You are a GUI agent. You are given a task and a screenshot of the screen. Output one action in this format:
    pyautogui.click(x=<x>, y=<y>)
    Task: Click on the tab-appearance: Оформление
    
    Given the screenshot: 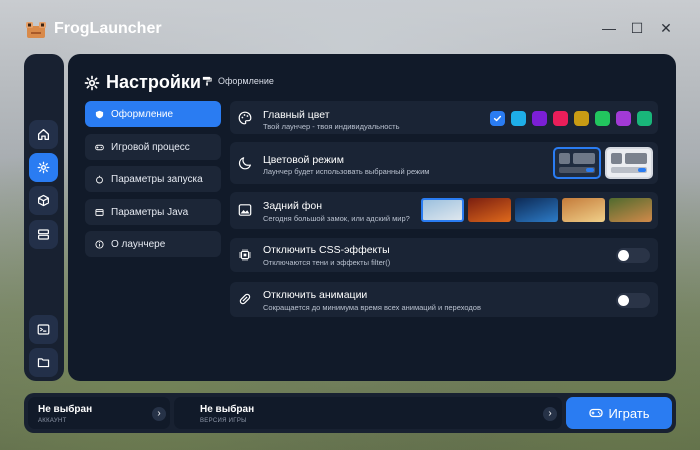 What is the action you would take?
    pyautogui.click(x=153, y=114)
    